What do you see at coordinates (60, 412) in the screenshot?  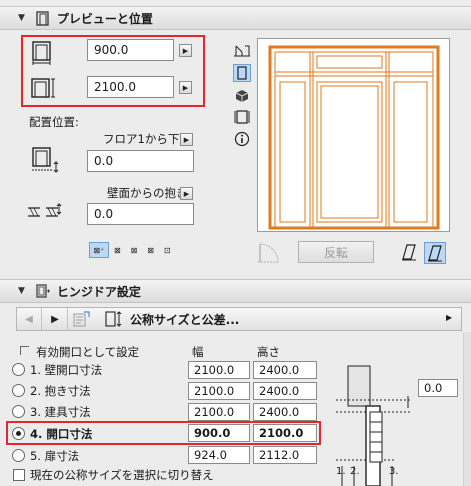 I see `size-option-label: 3. 建具寸法` at bounding box center [60, 412].